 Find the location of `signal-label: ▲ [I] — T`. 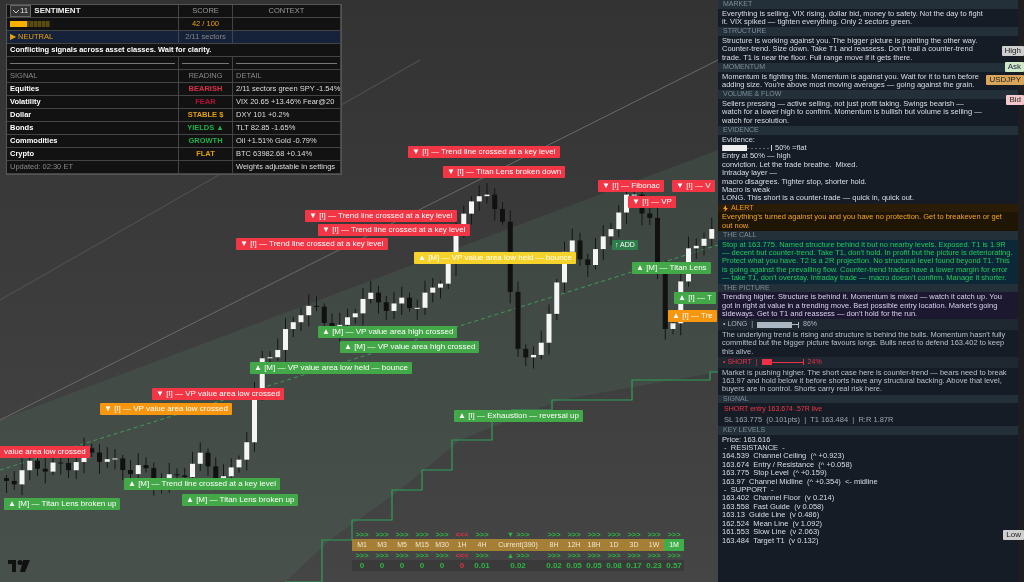

signal-label: ▲ [I] — T is located at coordinates (695, 298).